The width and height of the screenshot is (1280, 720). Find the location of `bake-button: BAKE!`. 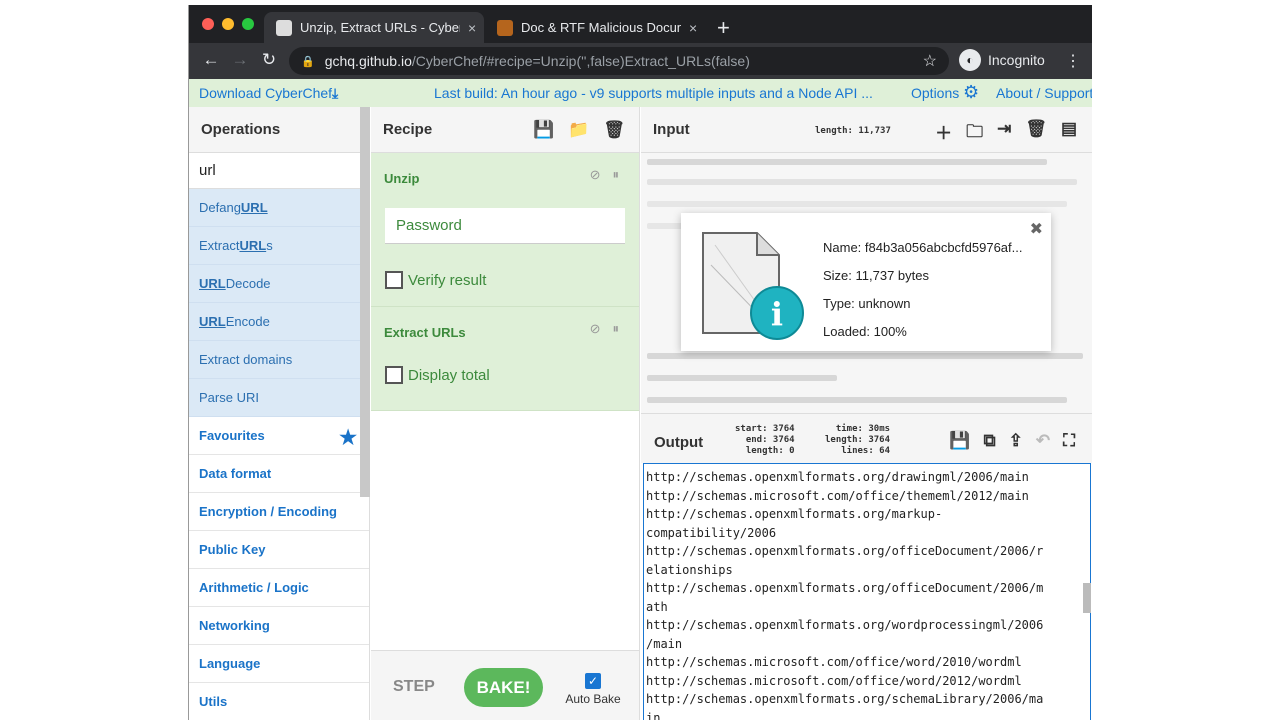

bake-button: BAKE! is located at coordinates (503, 687).